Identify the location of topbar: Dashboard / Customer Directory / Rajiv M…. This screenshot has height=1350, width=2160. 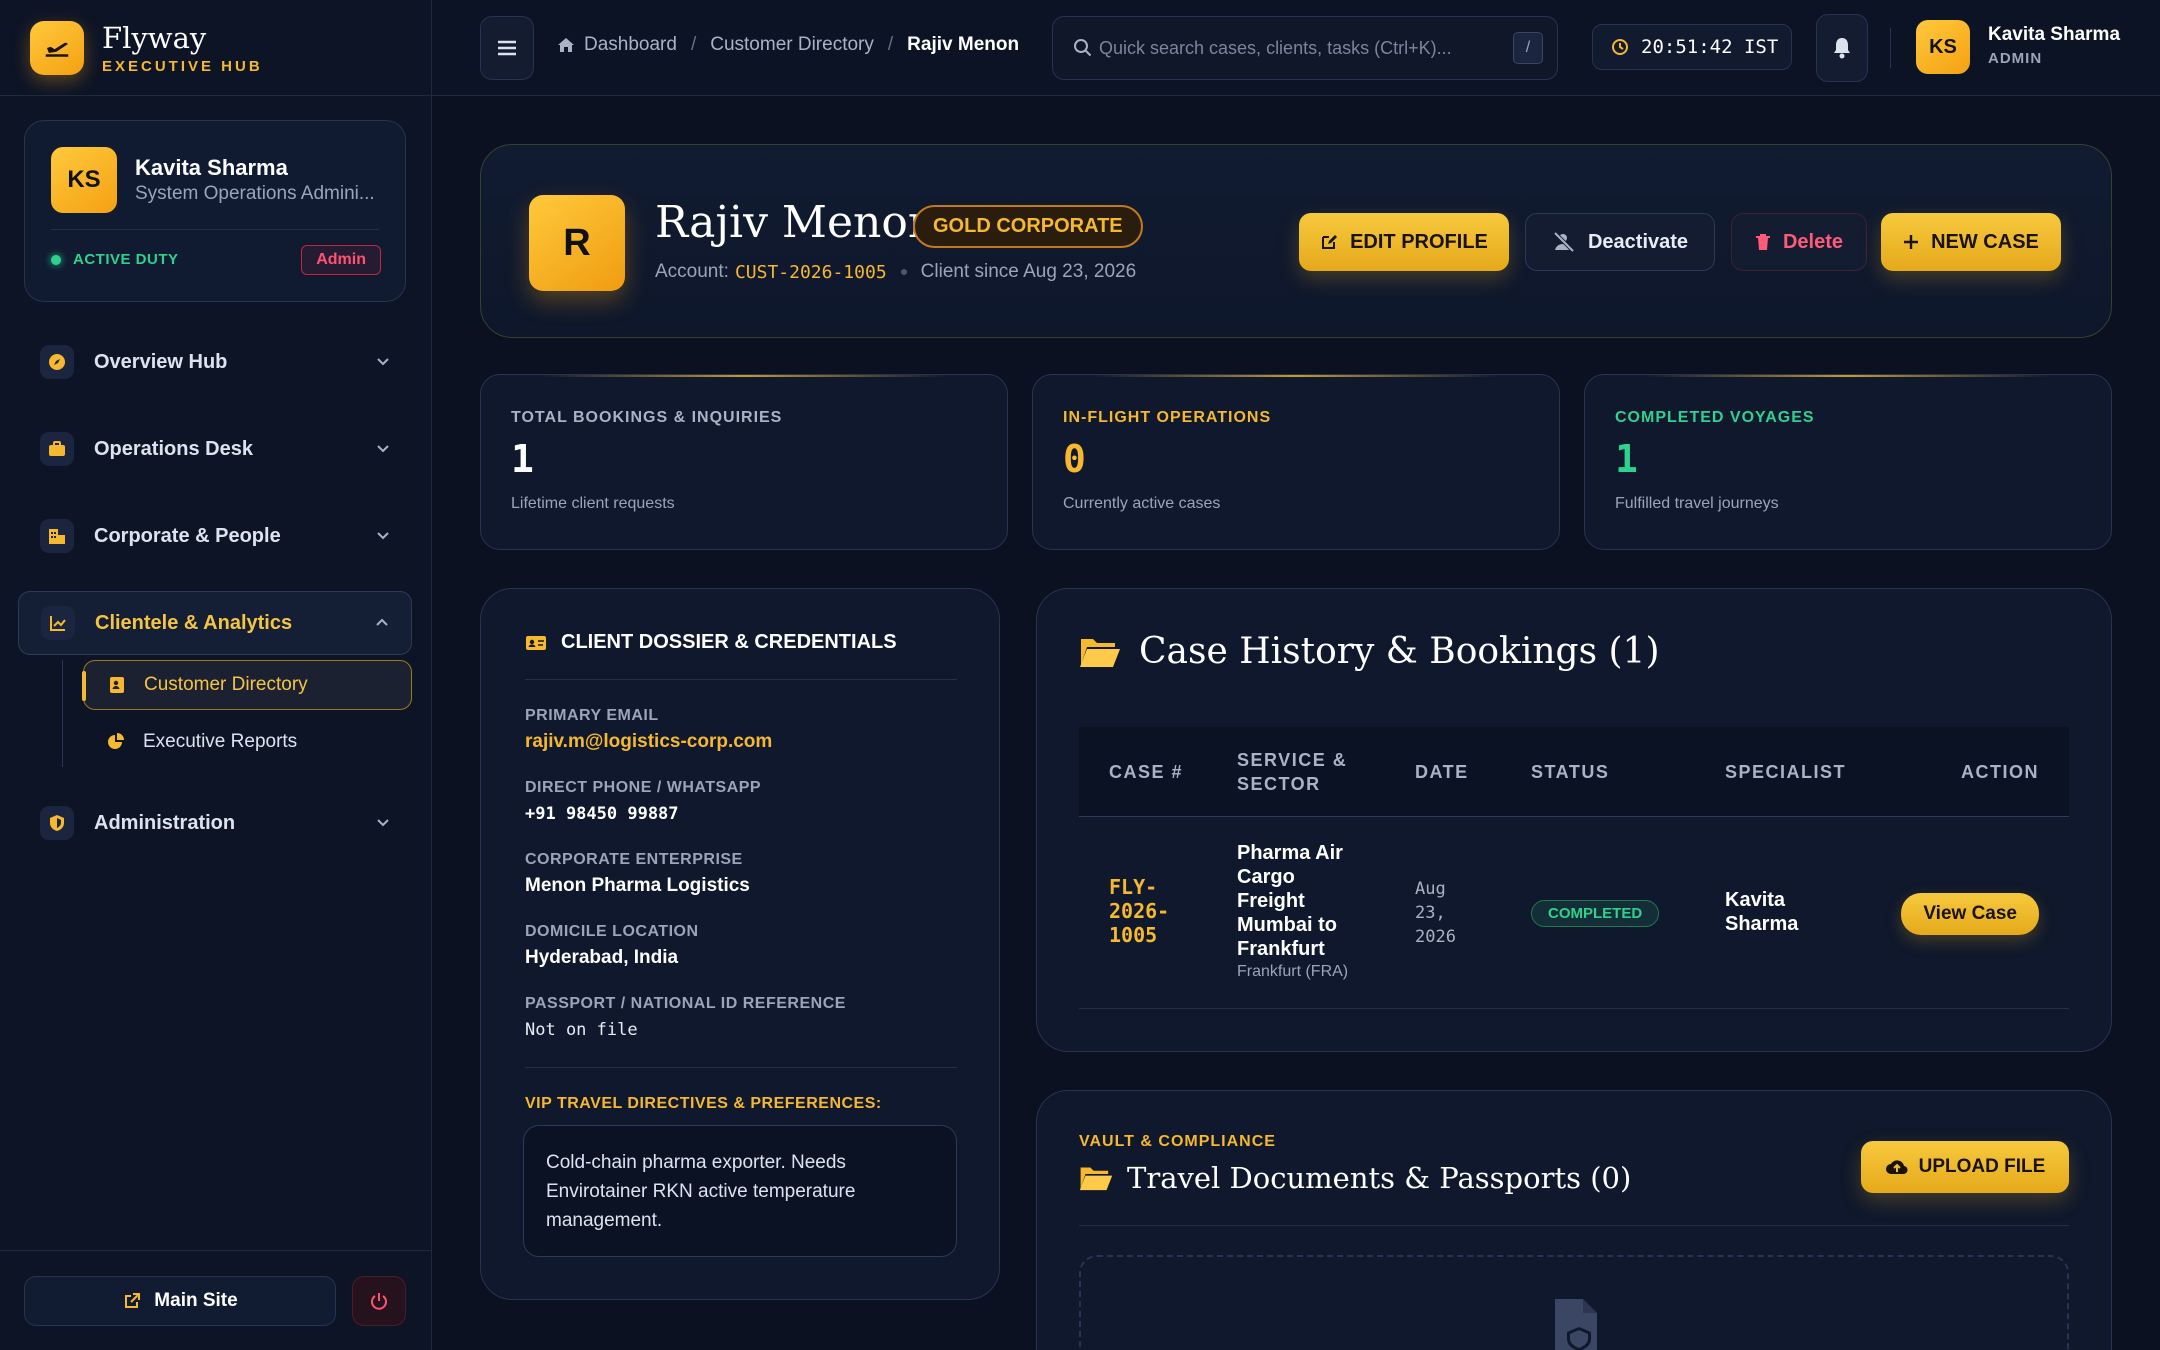
(1296, 48).